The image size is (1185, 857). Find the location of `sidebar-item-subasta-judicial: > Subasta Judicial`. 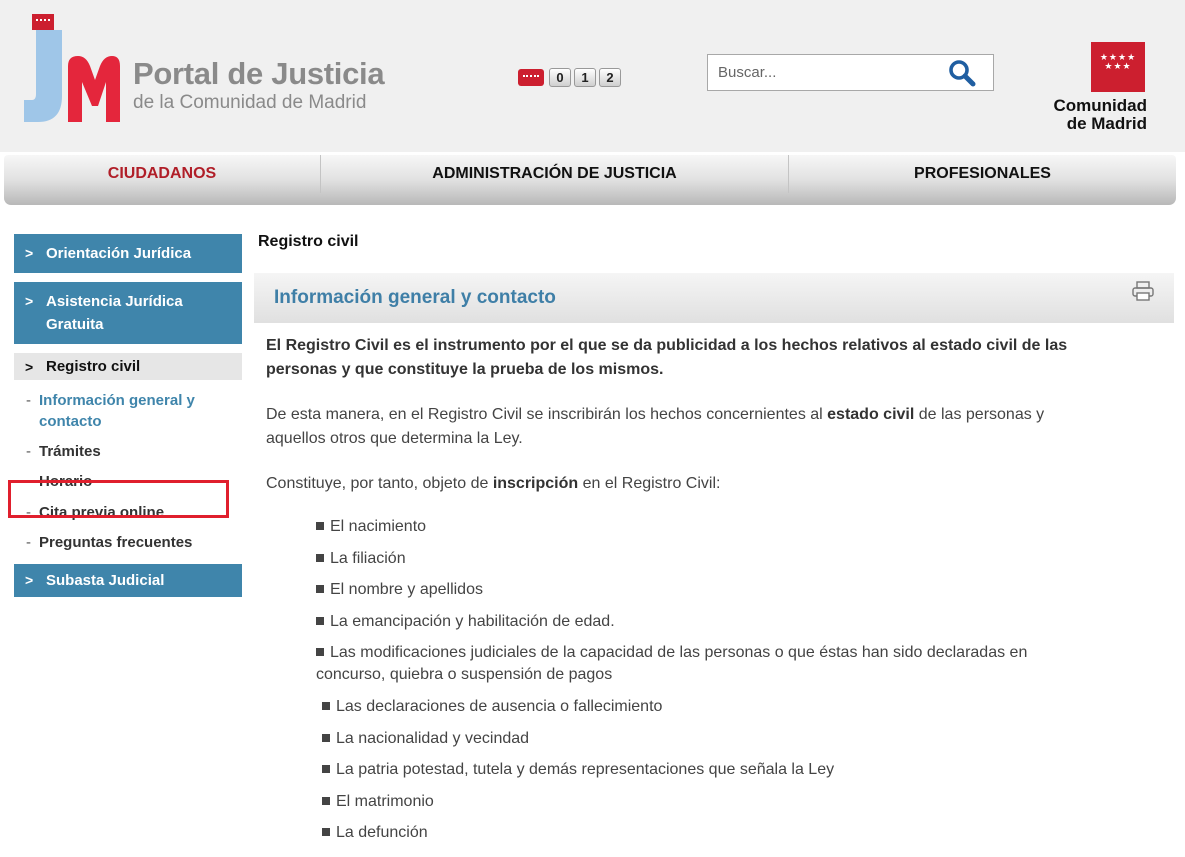

sidebar-item-subasta-judicial: > Subasta Judicial is located at coordinates (128, 580).